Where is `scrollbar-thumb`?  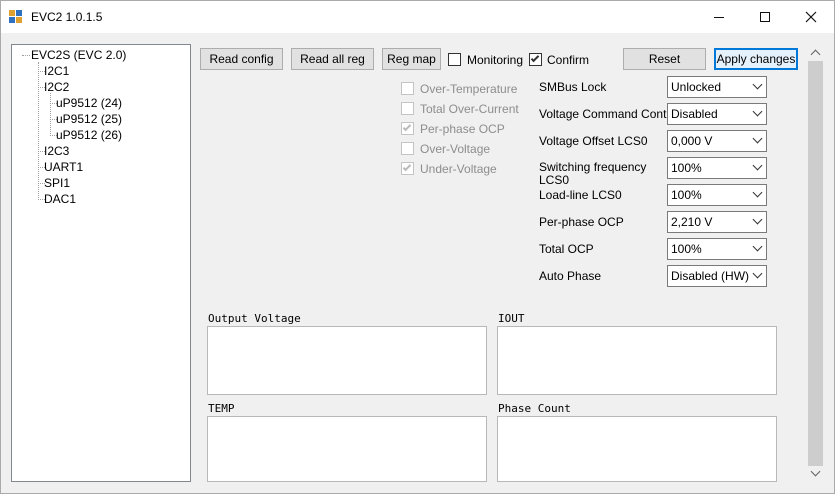
scrollbar-thumb is located at coordinates (815, 263).